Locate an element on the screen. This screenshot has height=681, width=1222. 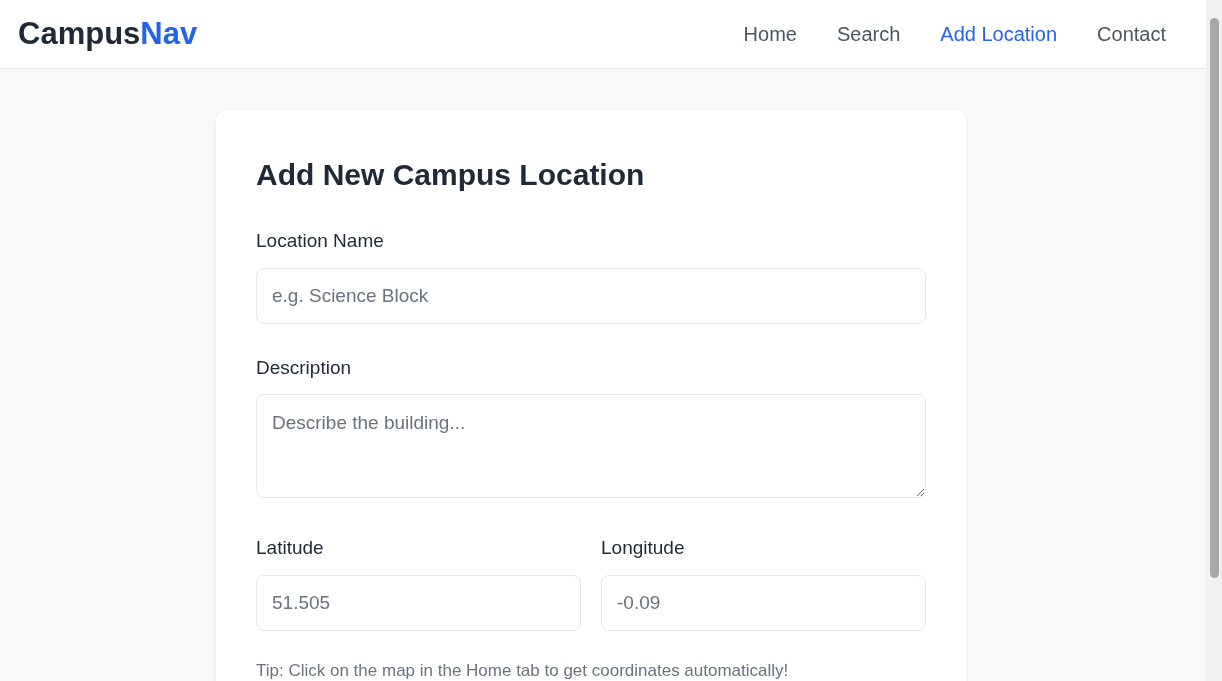
input-field: e.g. Science Block is located at coordinates (591, 295).